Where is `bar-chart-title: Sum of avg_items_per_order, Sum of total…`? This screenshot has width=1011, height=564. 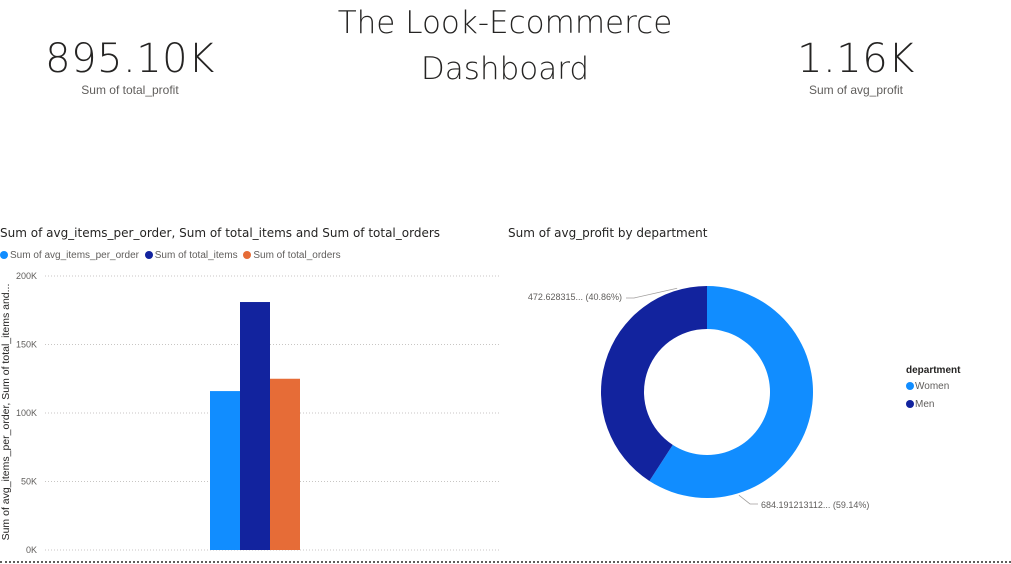
bar-chart-title: Sum of avg_items_per_order, Sum of total… is located at coordinates (220, 233).